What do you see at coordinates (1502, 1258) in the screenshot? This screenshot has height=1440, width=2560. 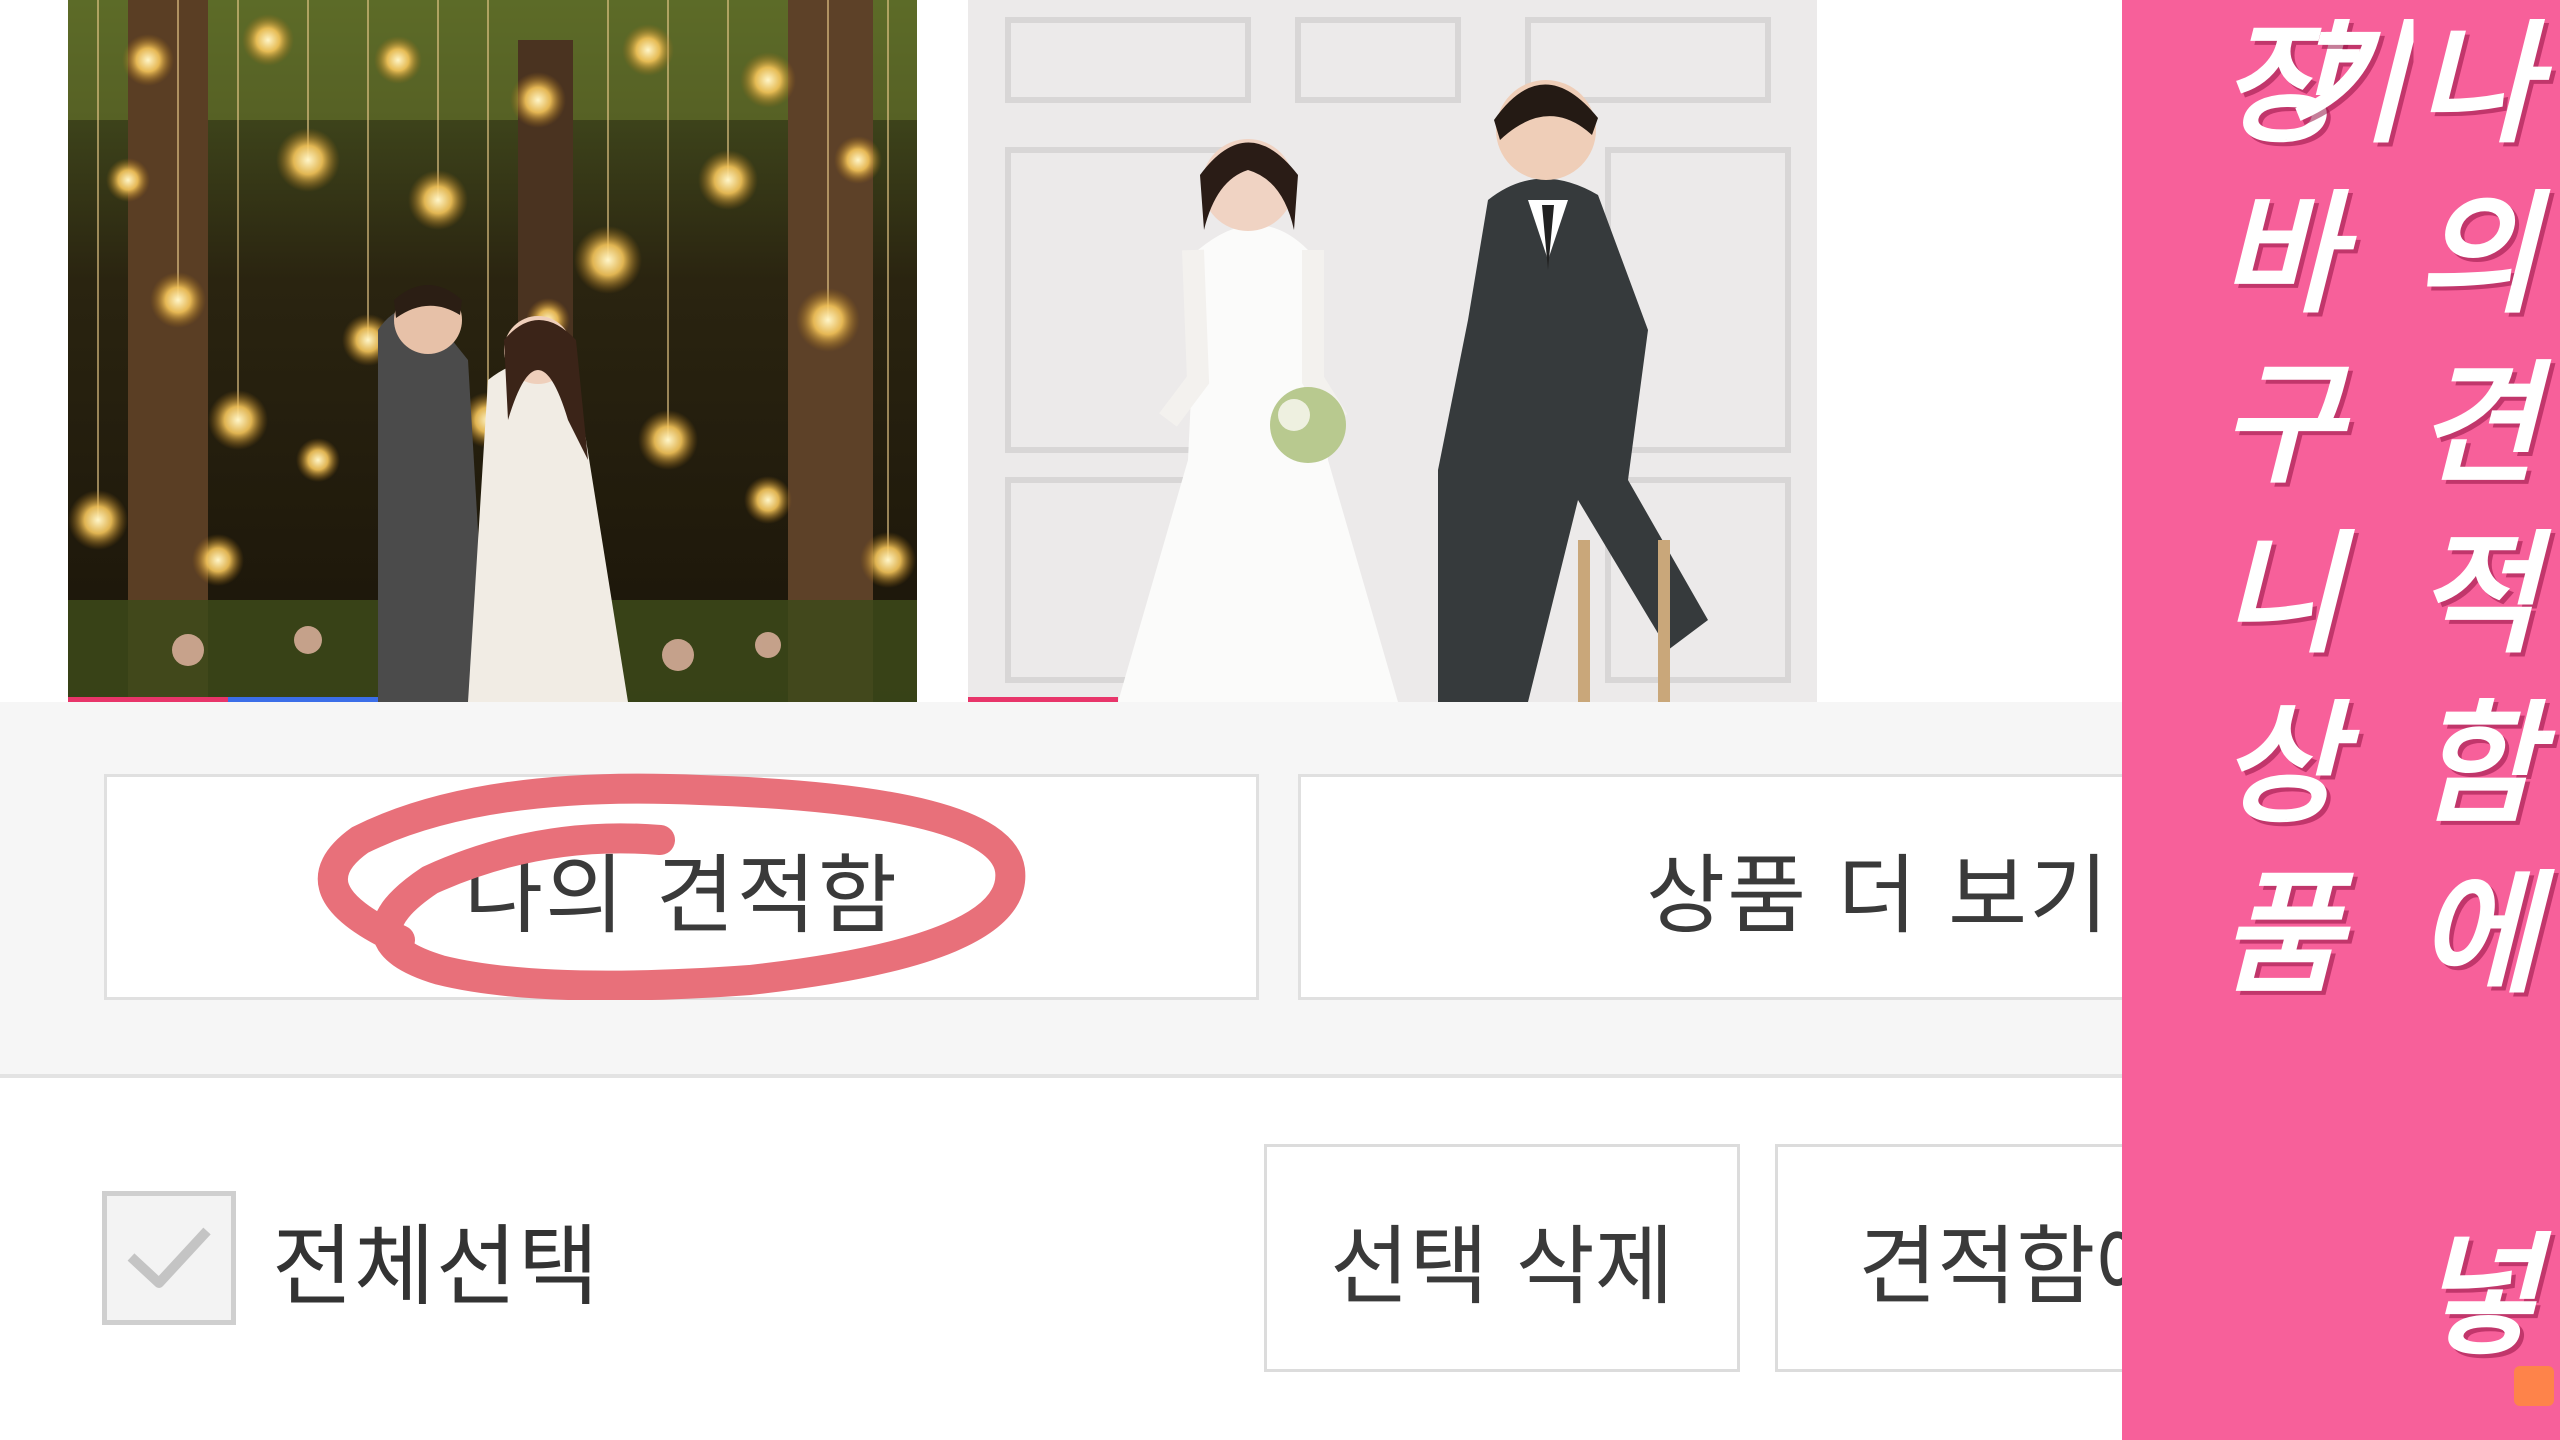 I see `delete-selected-button: 선택 삭제` at bounding box center [1502, 1258].